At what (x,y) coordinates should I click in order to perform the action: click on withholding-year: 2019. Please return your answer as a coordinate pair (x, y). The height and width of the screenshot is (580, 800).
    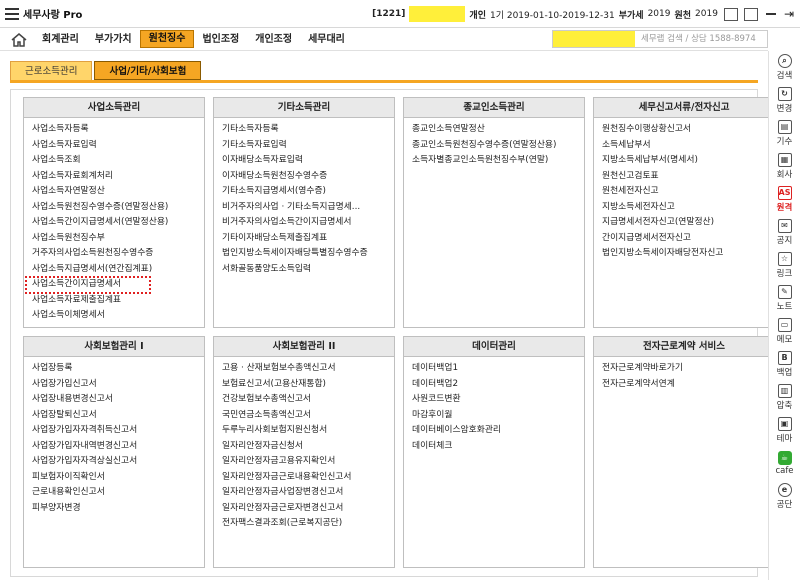
    Looking at the image, I should click on (706, 14).